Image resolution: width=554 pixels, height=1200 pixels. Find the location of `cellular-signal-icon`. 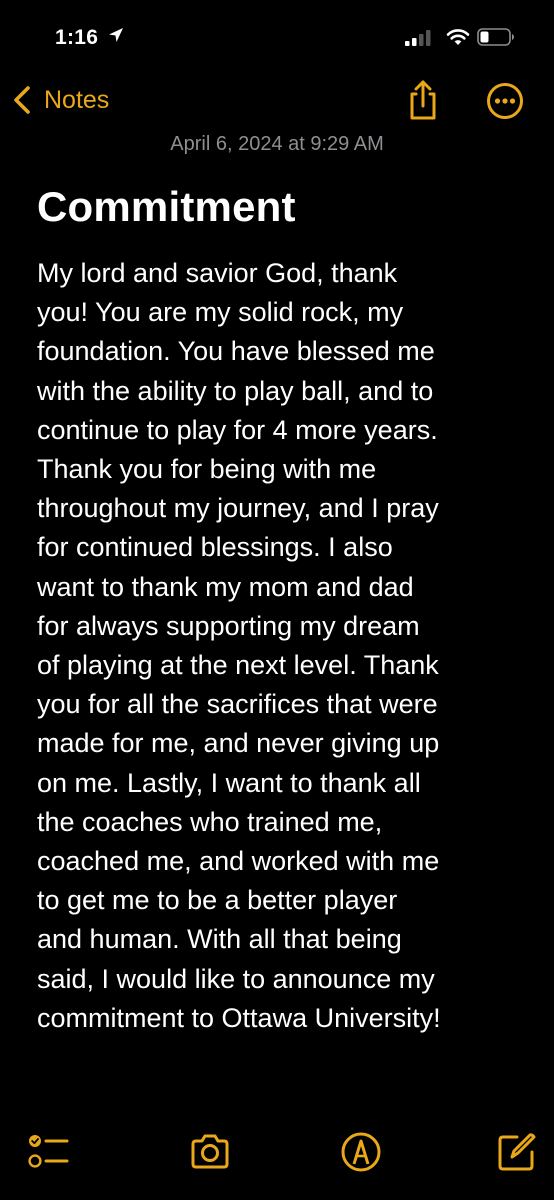

cellular-signal-icon is located at coordinates (419, 38).